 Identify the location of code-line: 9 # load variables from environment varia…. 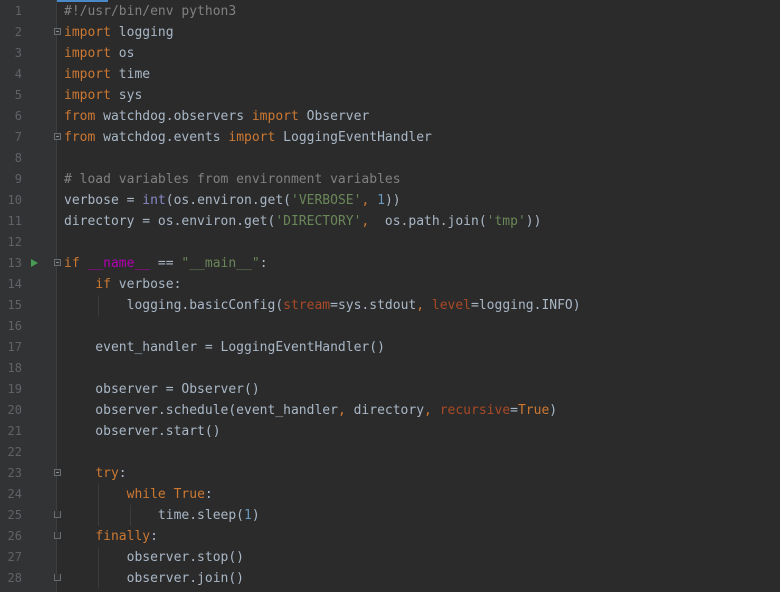
(390, 179).